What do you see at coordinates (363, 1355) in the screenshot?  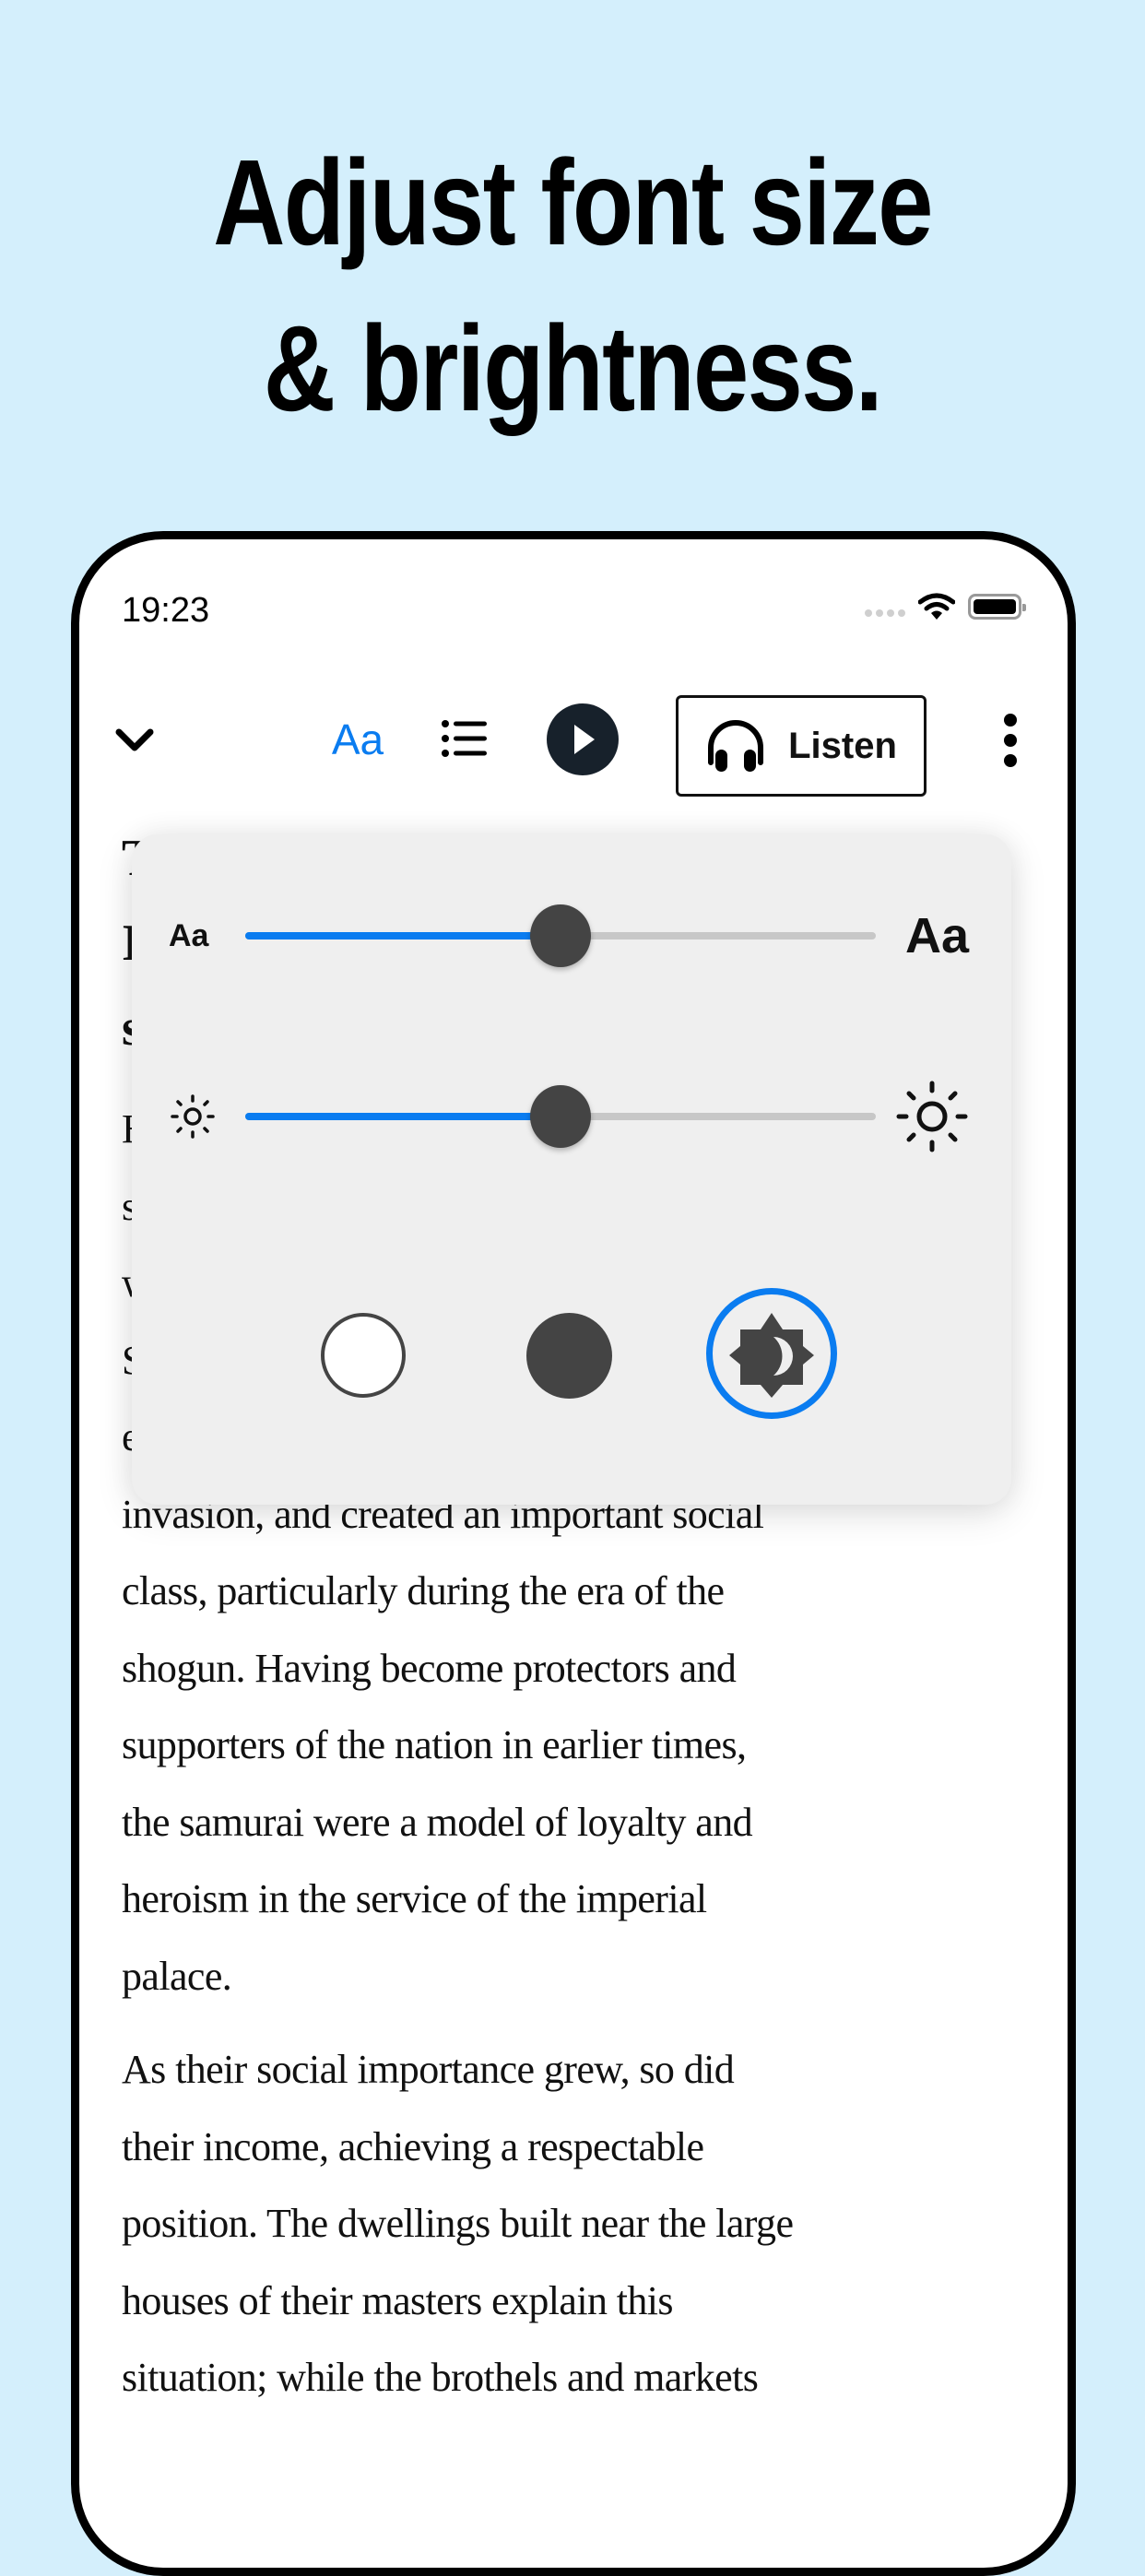 I see `theme-light-button` at bounding box center [363, 1355].